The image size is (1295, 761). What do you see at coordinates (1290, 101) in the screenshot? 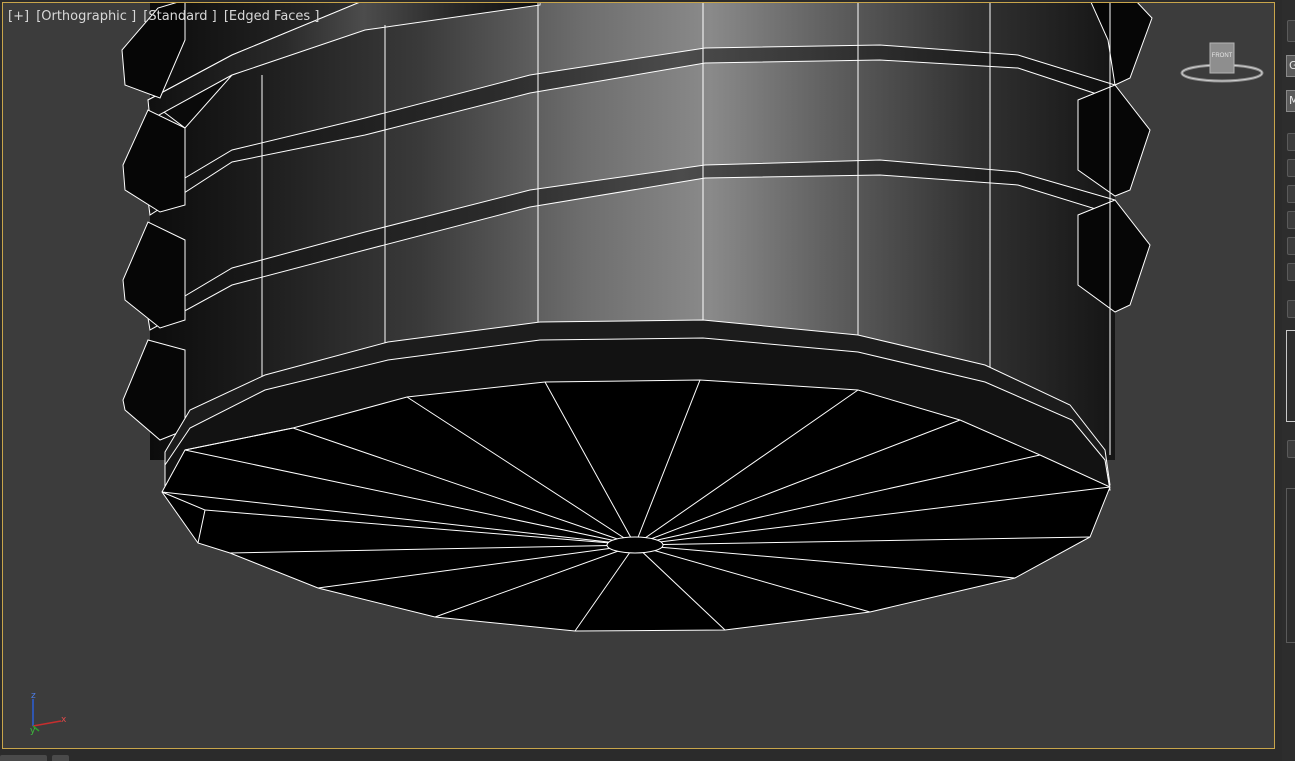
I see `command-panel-field-m: M` at bounding box center [1290, 101].